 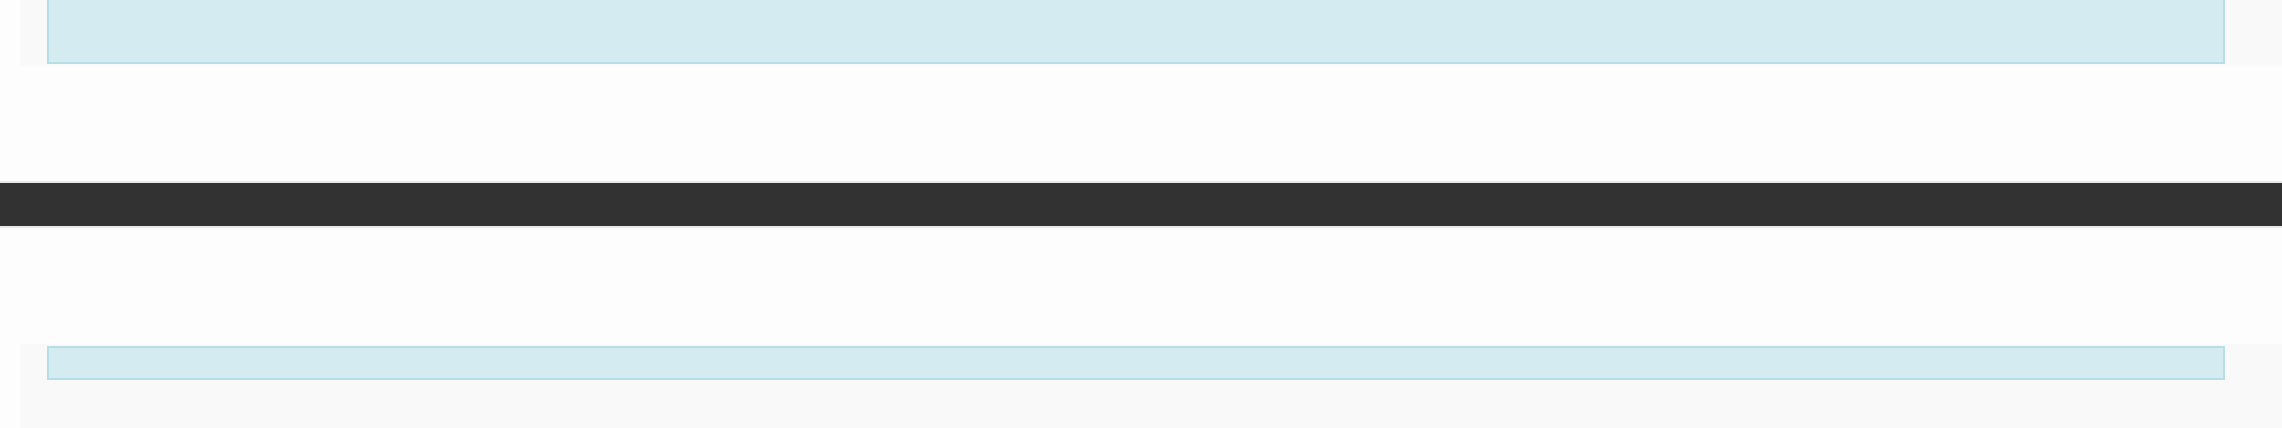 I want to click on bottom-info-alert, so click(x=1136, y=363).